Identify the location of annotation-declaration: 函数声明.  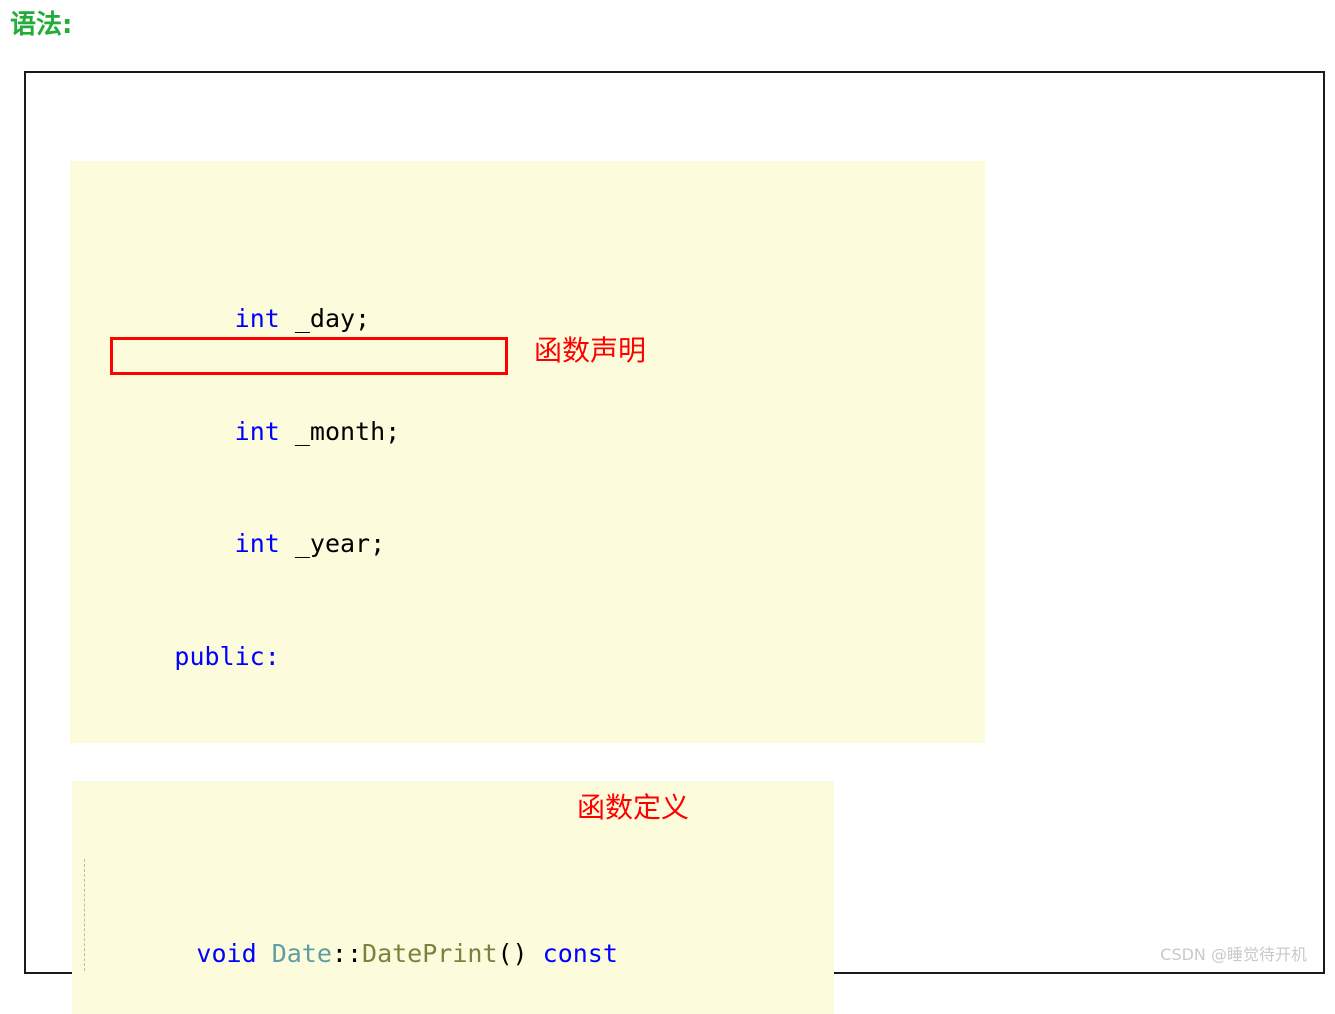
(590, 350).